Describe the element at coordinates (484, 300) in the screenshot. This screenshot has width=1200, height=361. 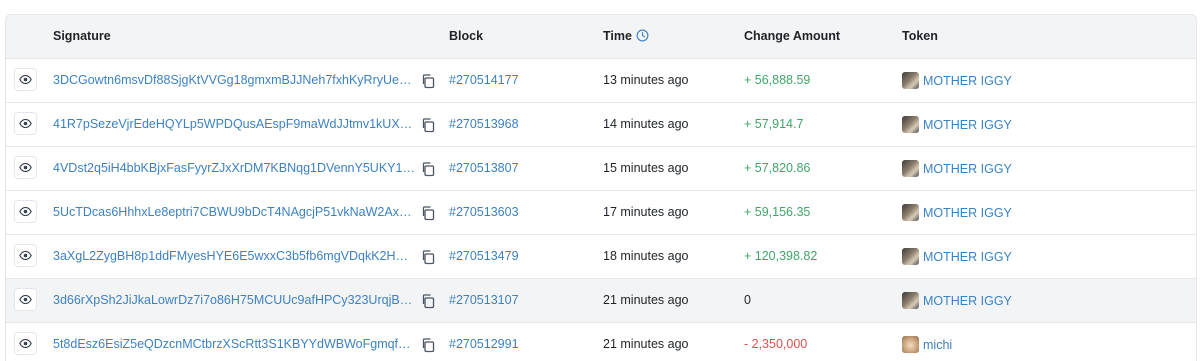
I see `block-link: #270513107` at that location.